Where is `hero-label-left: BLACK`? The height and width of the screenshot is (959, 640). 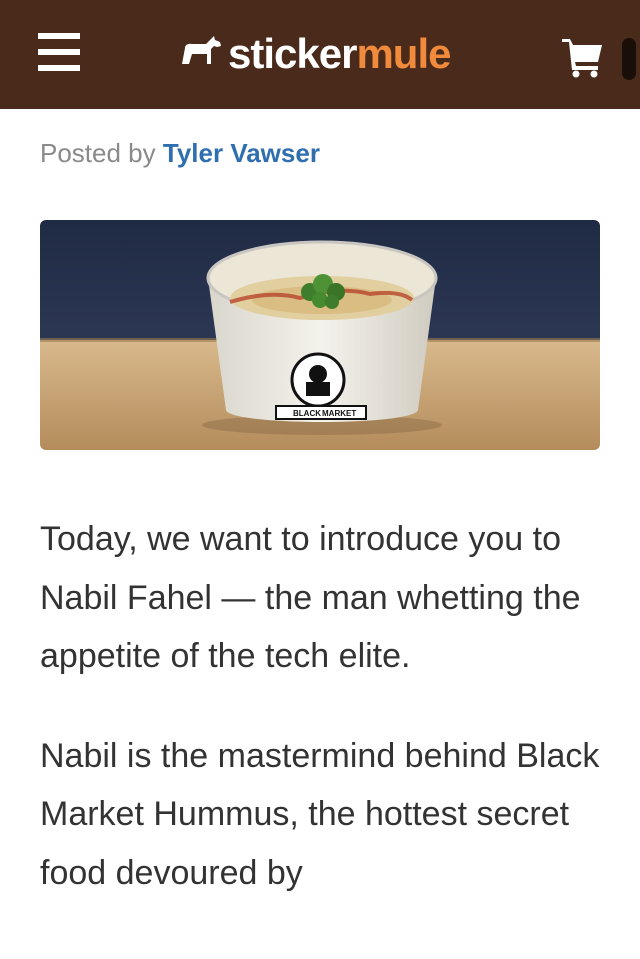 hero-label-left: BLACK is located at coordinates (307, 413).